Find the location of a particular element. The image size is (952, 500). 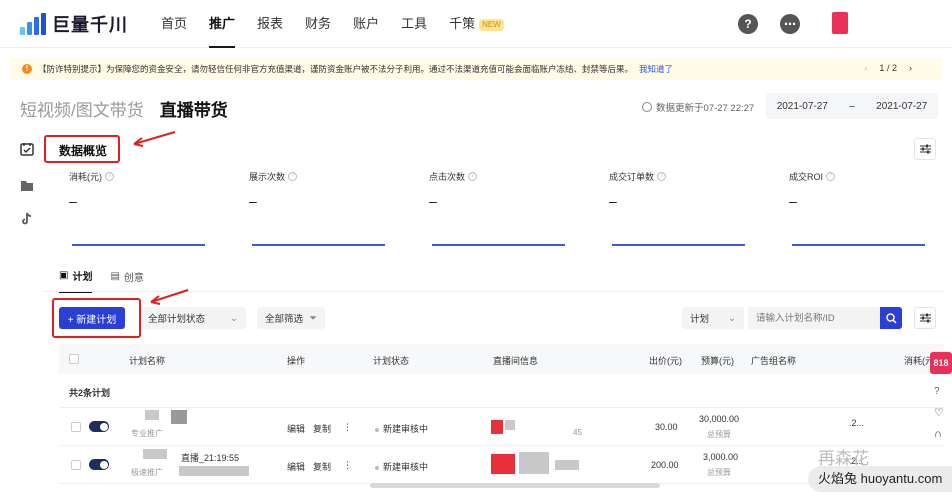

status-dot is located at coordinates (377, 467).